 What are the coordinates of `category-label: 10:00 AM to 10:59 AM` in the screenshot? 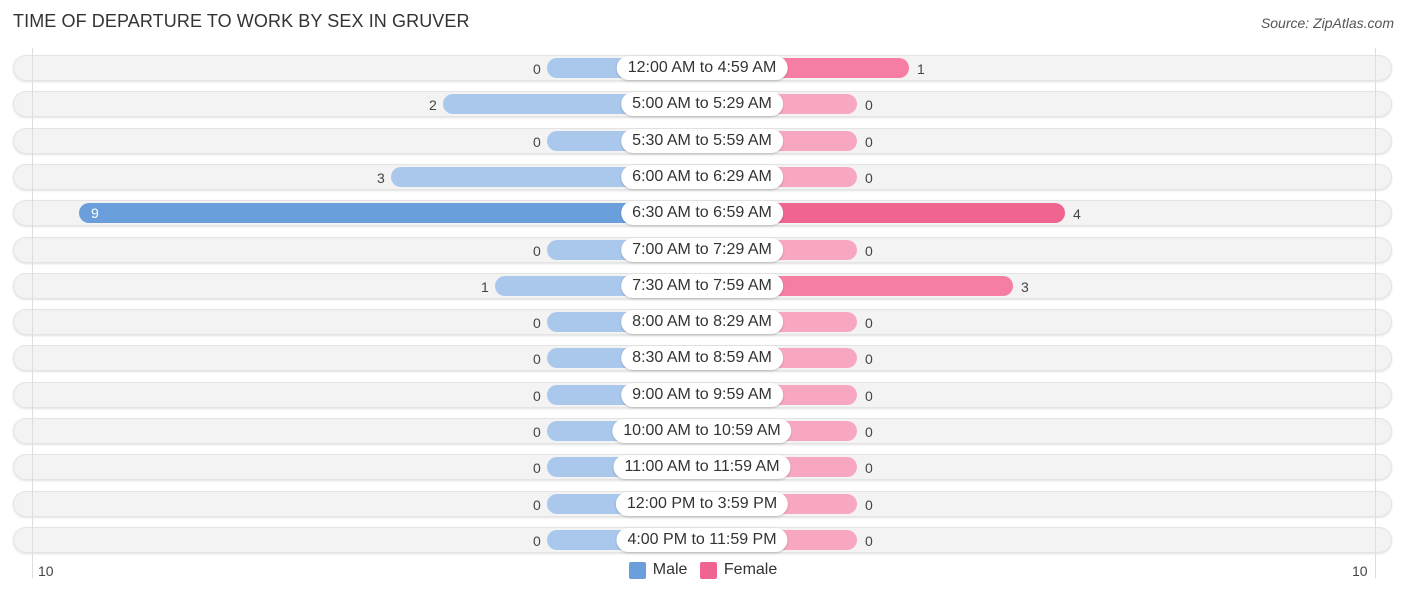 It's located at (702, 431).